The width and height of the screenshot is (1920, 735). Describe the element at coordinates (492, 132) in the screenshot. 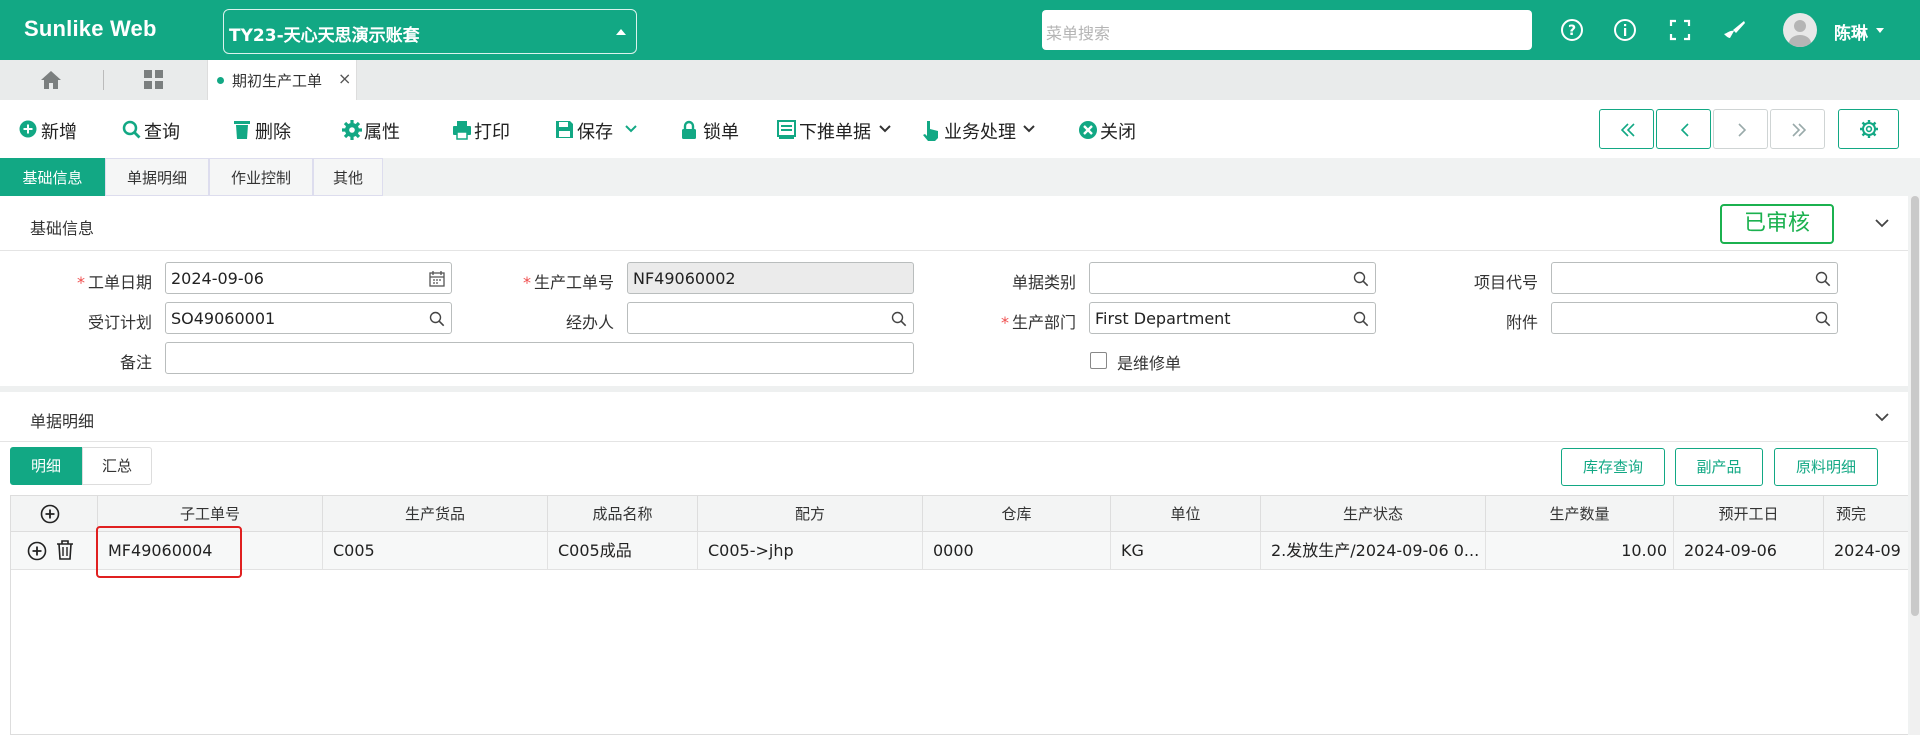

I see `print-label: 打印` at that location.